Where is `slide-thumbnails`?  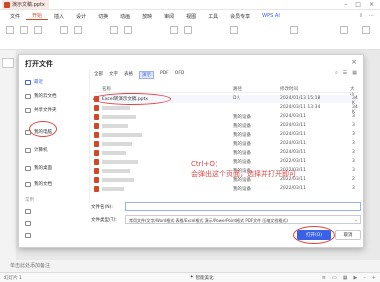 slide-thumbnails is located at coordinates (8, 161).